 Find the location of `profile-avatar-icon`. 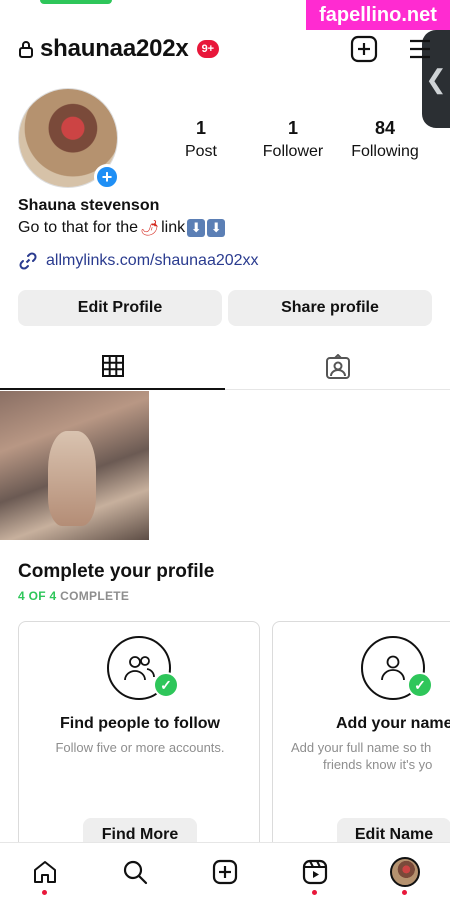

profile-avatar-icon is located at coordinates (405, 872).